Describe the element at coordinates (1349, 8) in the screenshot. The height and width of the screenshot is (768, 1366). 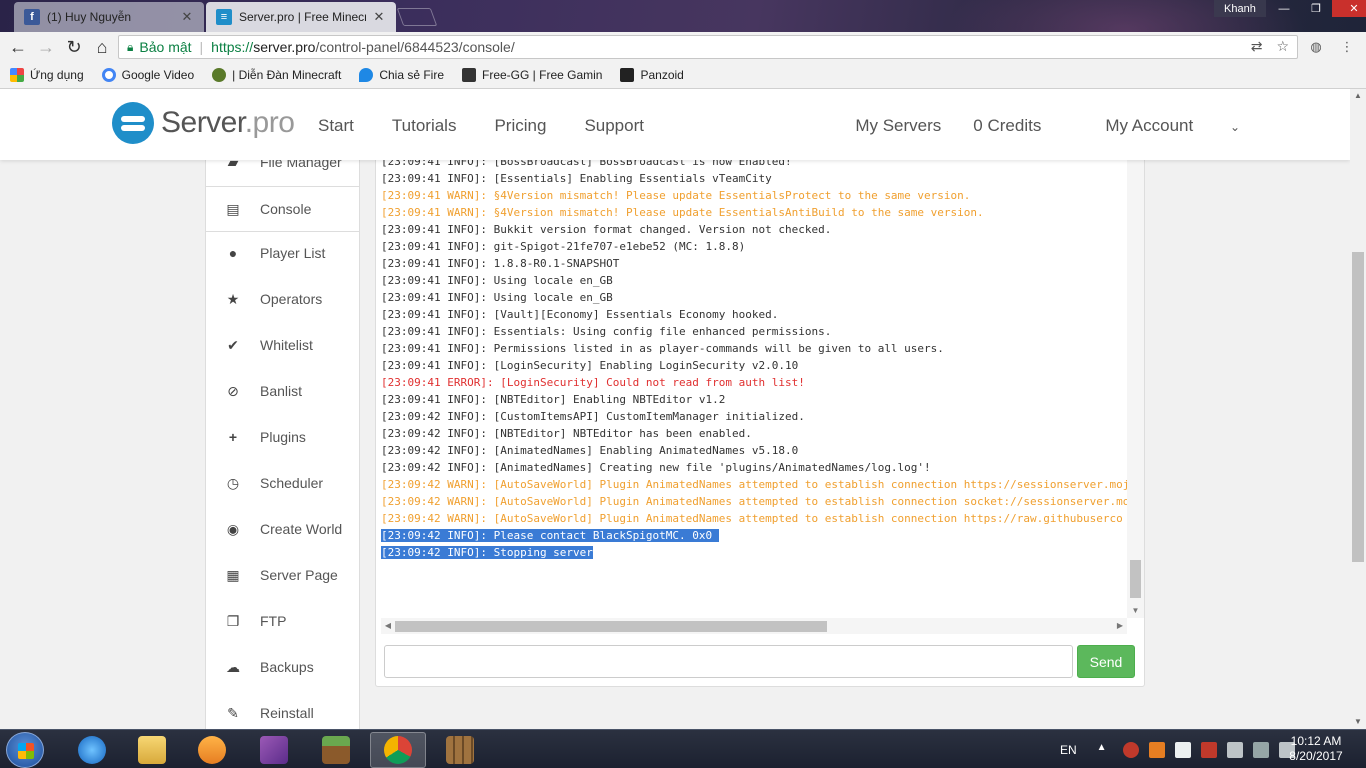
I see `window-close-icon: ✕` at that location.